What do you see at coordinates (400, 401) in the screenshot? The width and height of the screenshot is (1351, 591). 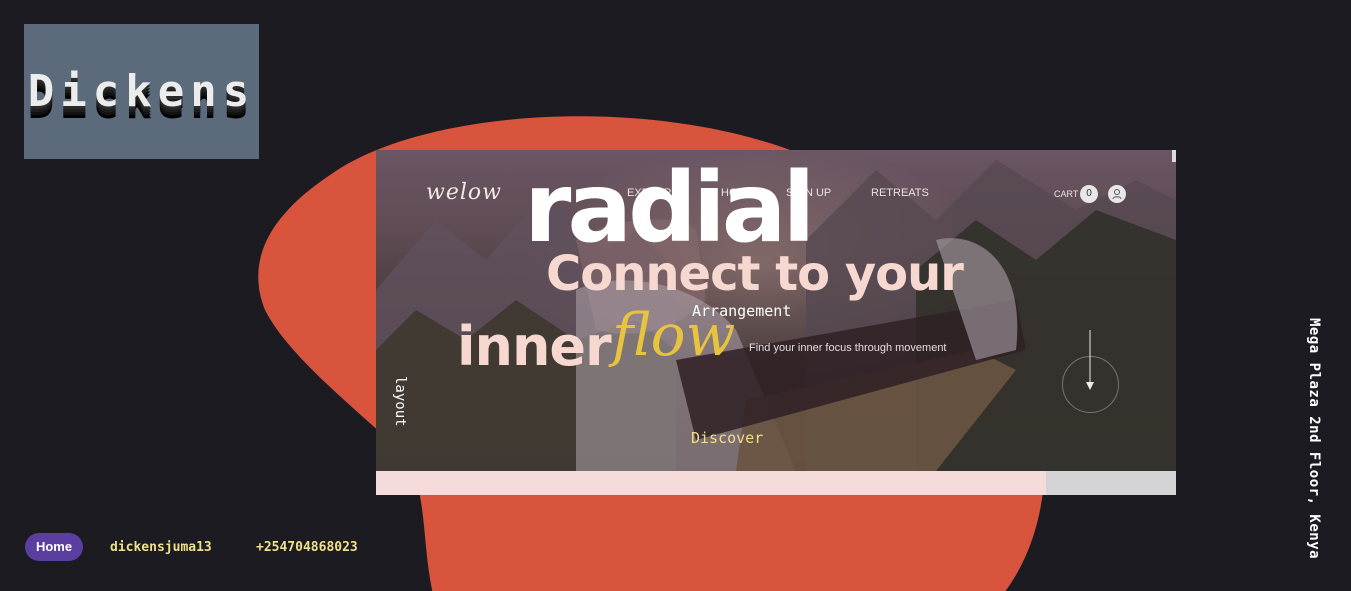 I see `layout-label: layout` at bounding box center [400, 401].